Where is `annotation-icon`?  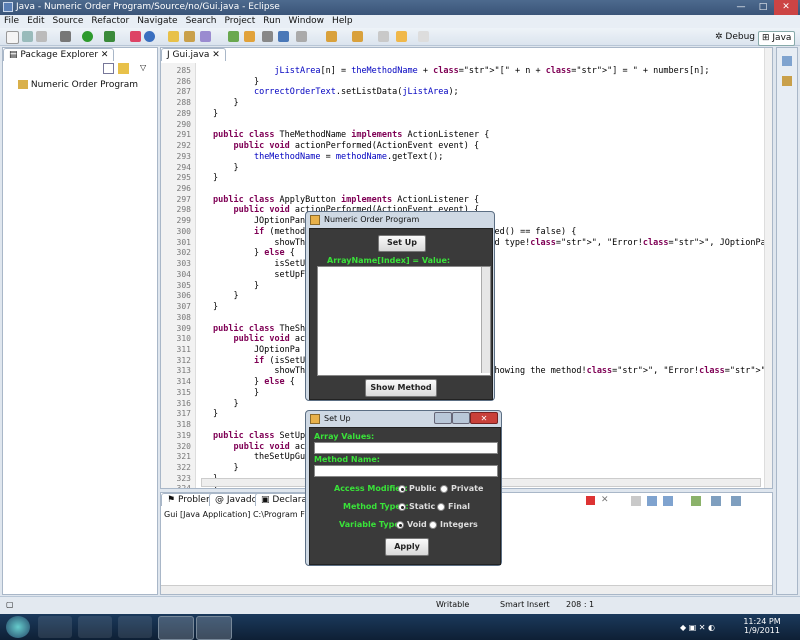 annotation-icon is located at coordinates (233, 36).